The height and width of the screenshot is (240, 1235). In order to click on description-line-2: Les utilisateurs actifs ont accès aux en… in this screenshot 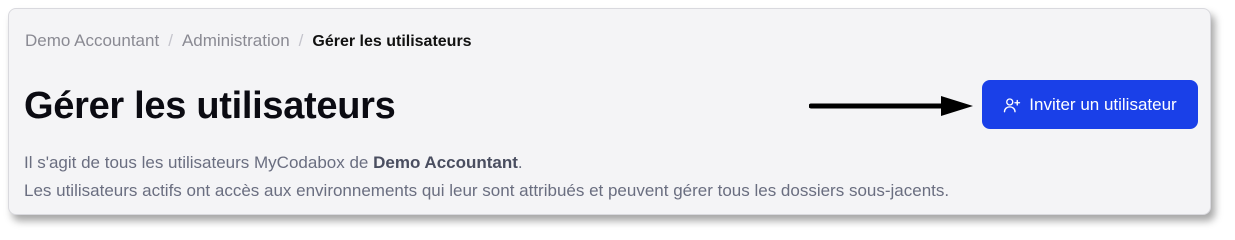, I will do `click(487, 190)`.